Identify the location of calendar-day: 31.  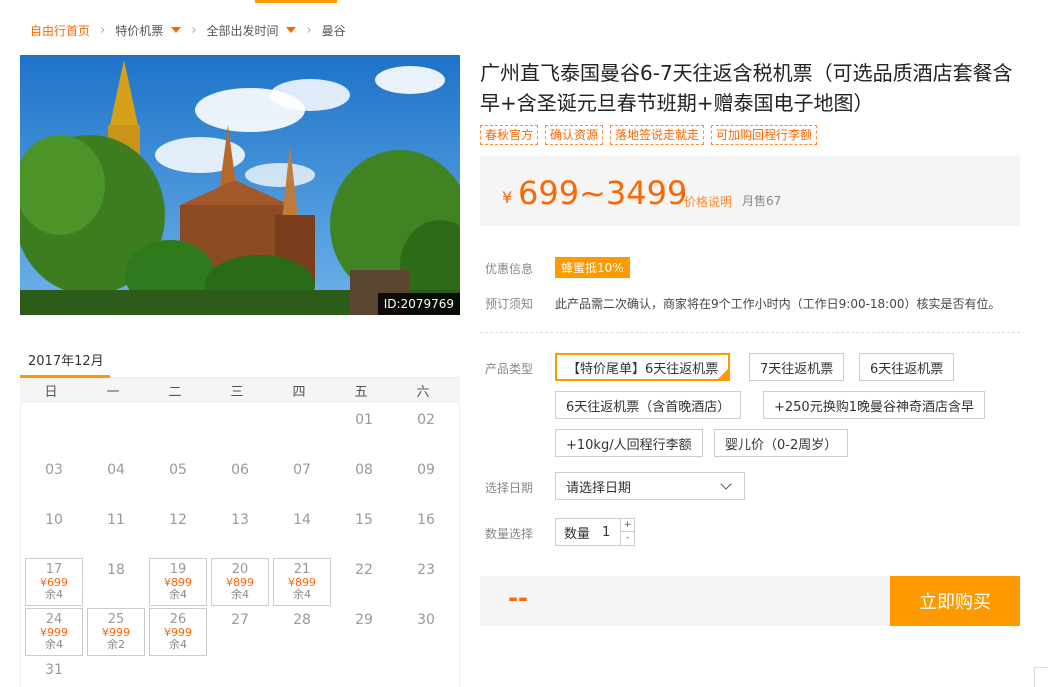
(54, 674).